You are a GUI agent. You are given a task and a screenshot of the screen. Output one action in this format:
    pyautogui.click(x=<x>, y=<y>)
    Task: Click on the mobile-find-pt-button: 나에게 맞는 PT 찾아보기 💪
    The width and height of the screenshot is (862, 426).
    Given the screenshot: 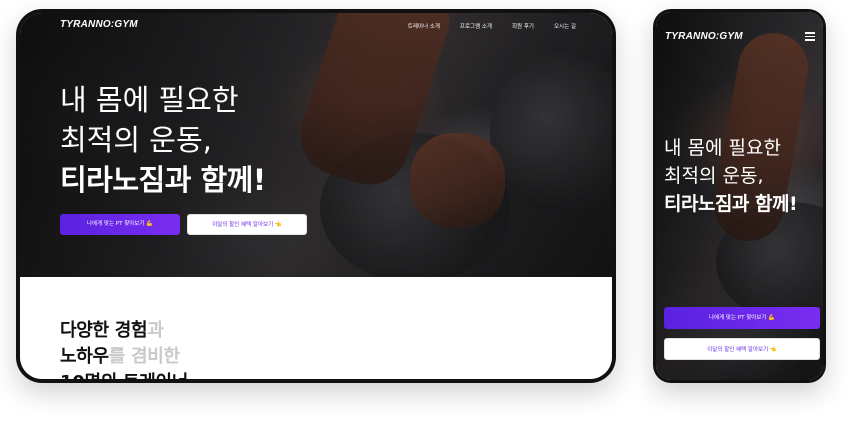 What is the action you would take?
    pyautogui.click(x=742, y=318)
    